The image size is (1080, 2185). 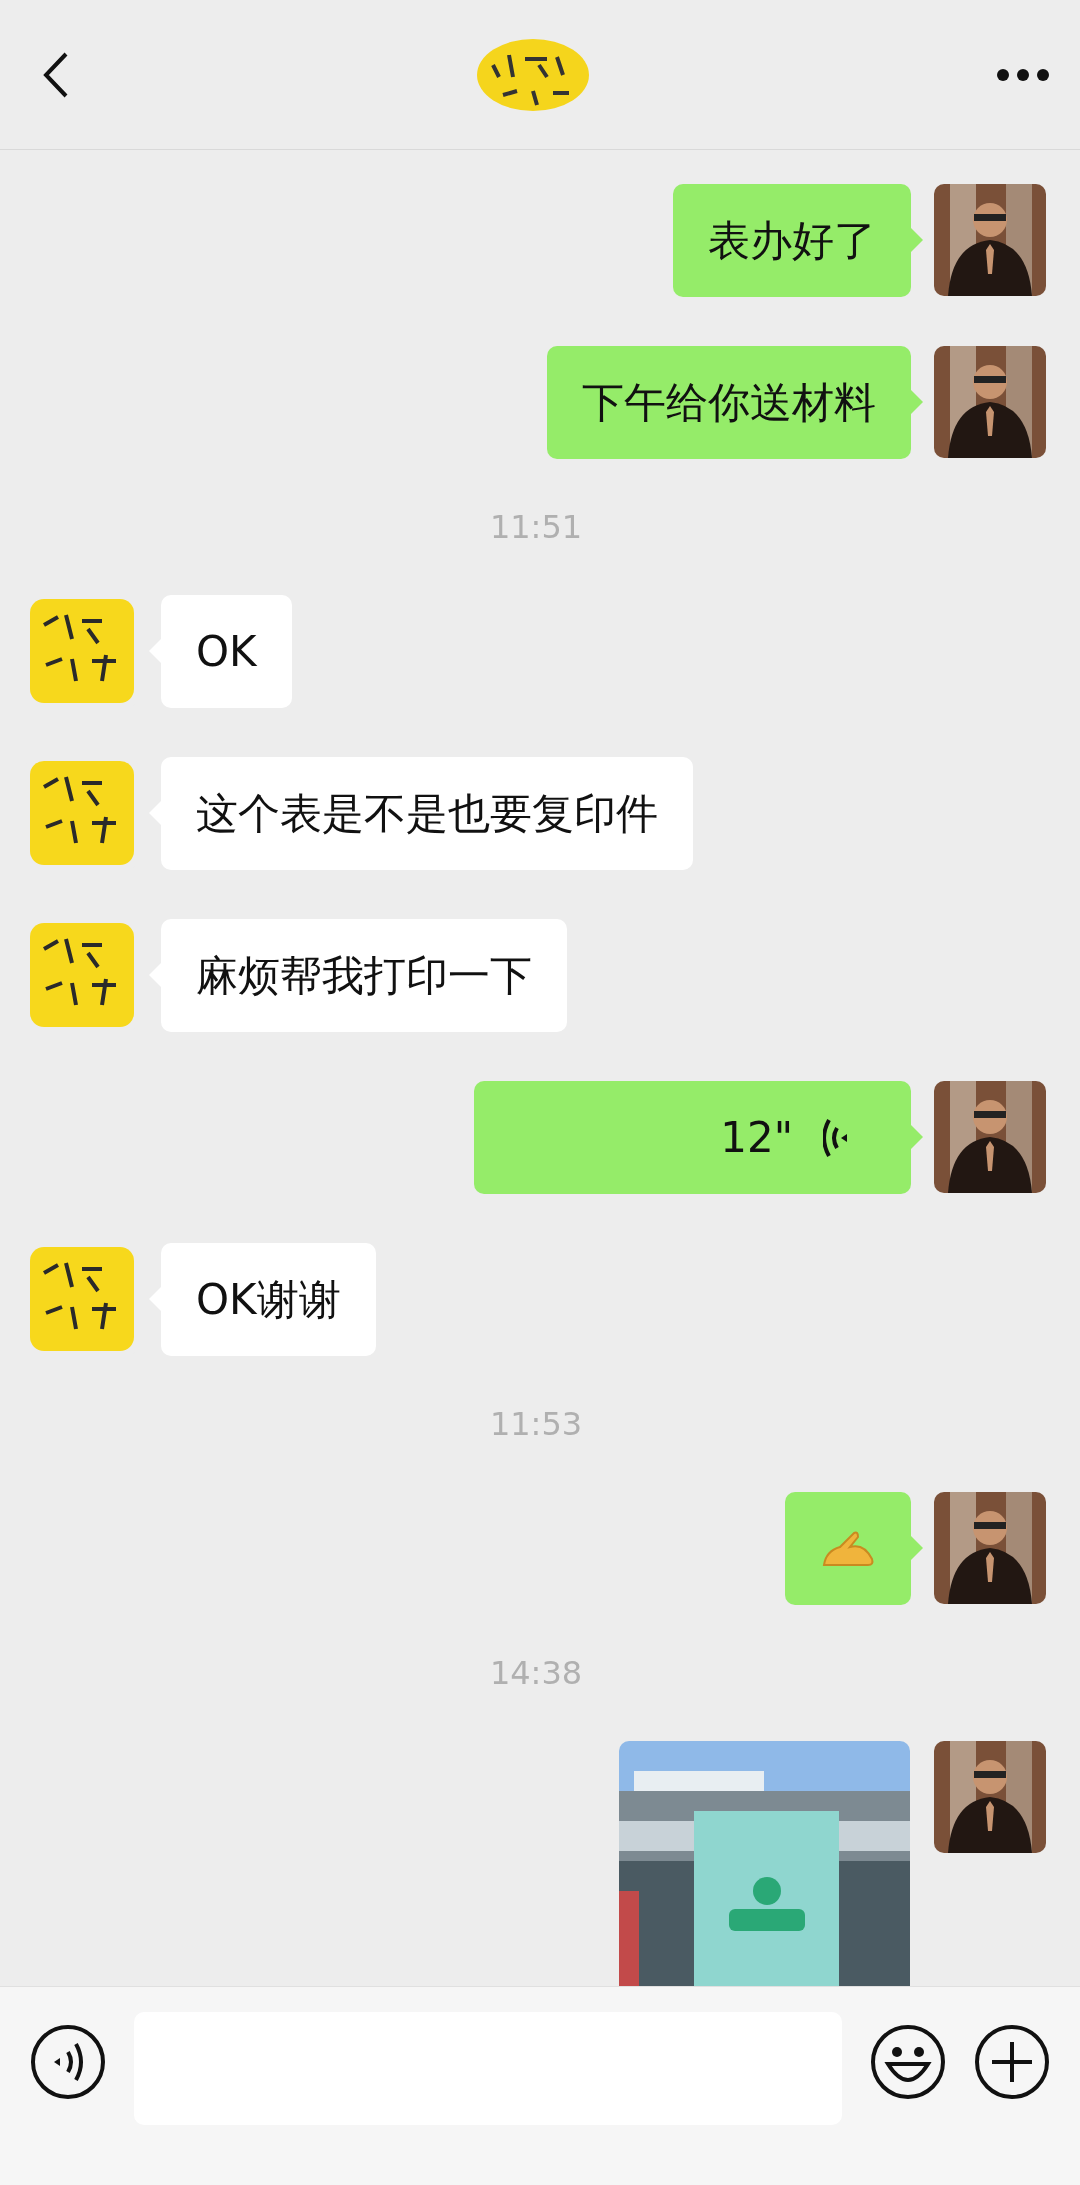 What do you see at coordinates (536, 1673) in the screenshot?
I see `timestamp: 14:38` at bounding box center [536, 1673].